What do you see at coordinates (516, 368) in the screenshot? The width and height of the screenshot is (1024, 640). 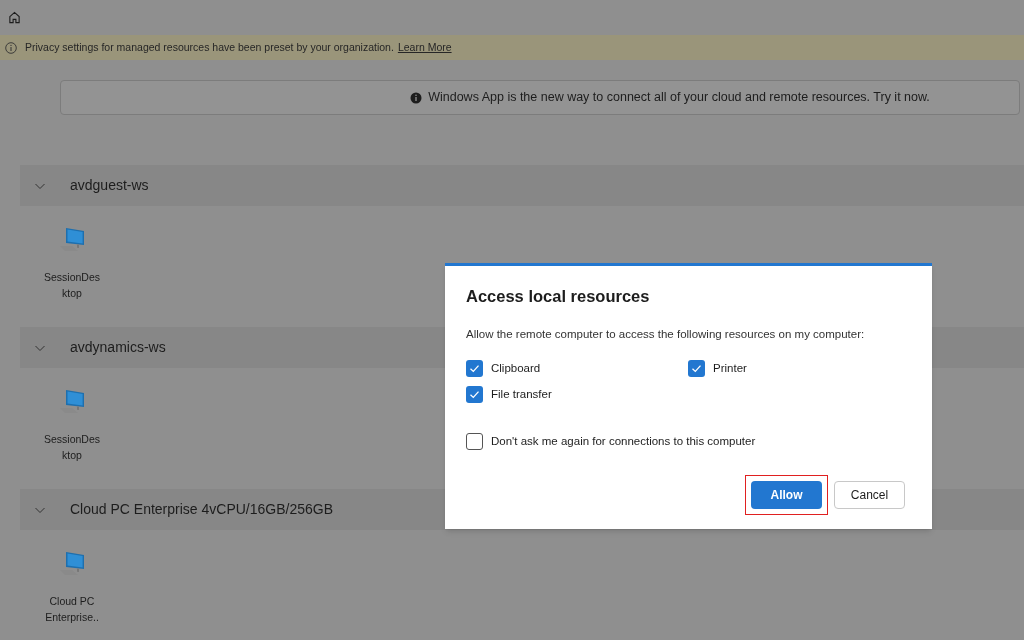 I see `checkbox-label: Clipboard` at bounding box center [516, 368].